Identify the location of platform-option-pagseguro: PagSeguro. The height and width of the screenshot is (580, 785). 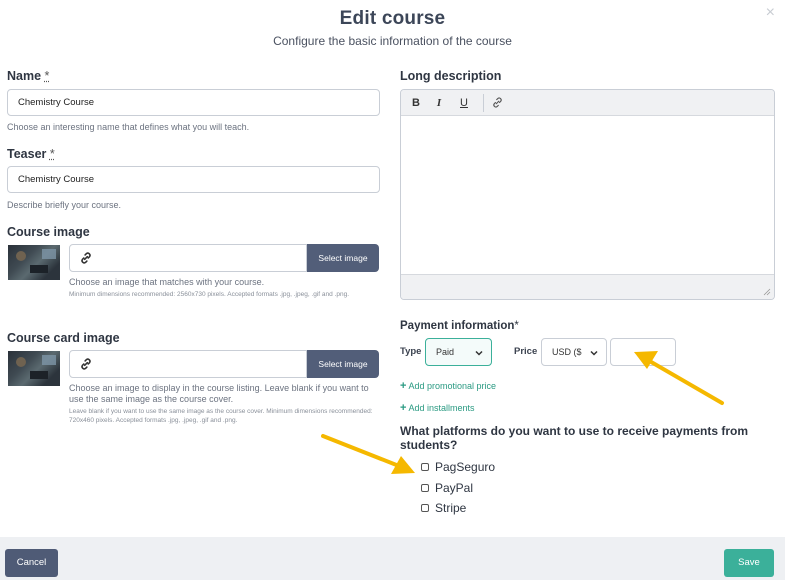
(458, 467).